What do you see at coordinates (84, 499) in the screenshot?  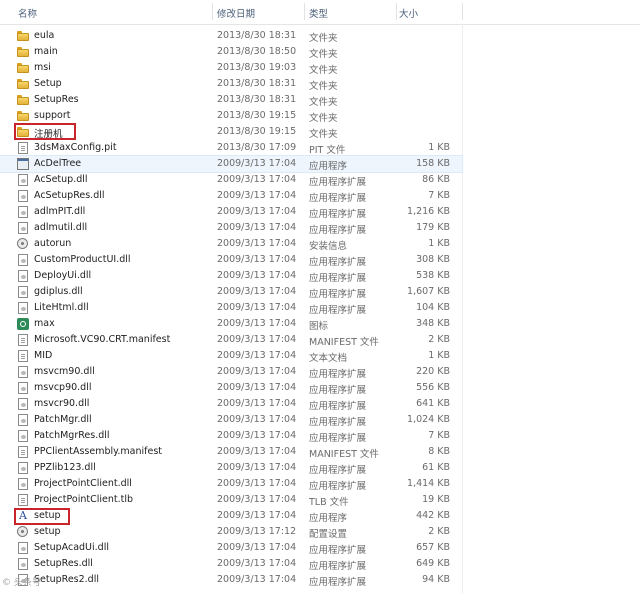 I see `file-name: ProjectPointClient.tlb` at bounding box center [84, 499].